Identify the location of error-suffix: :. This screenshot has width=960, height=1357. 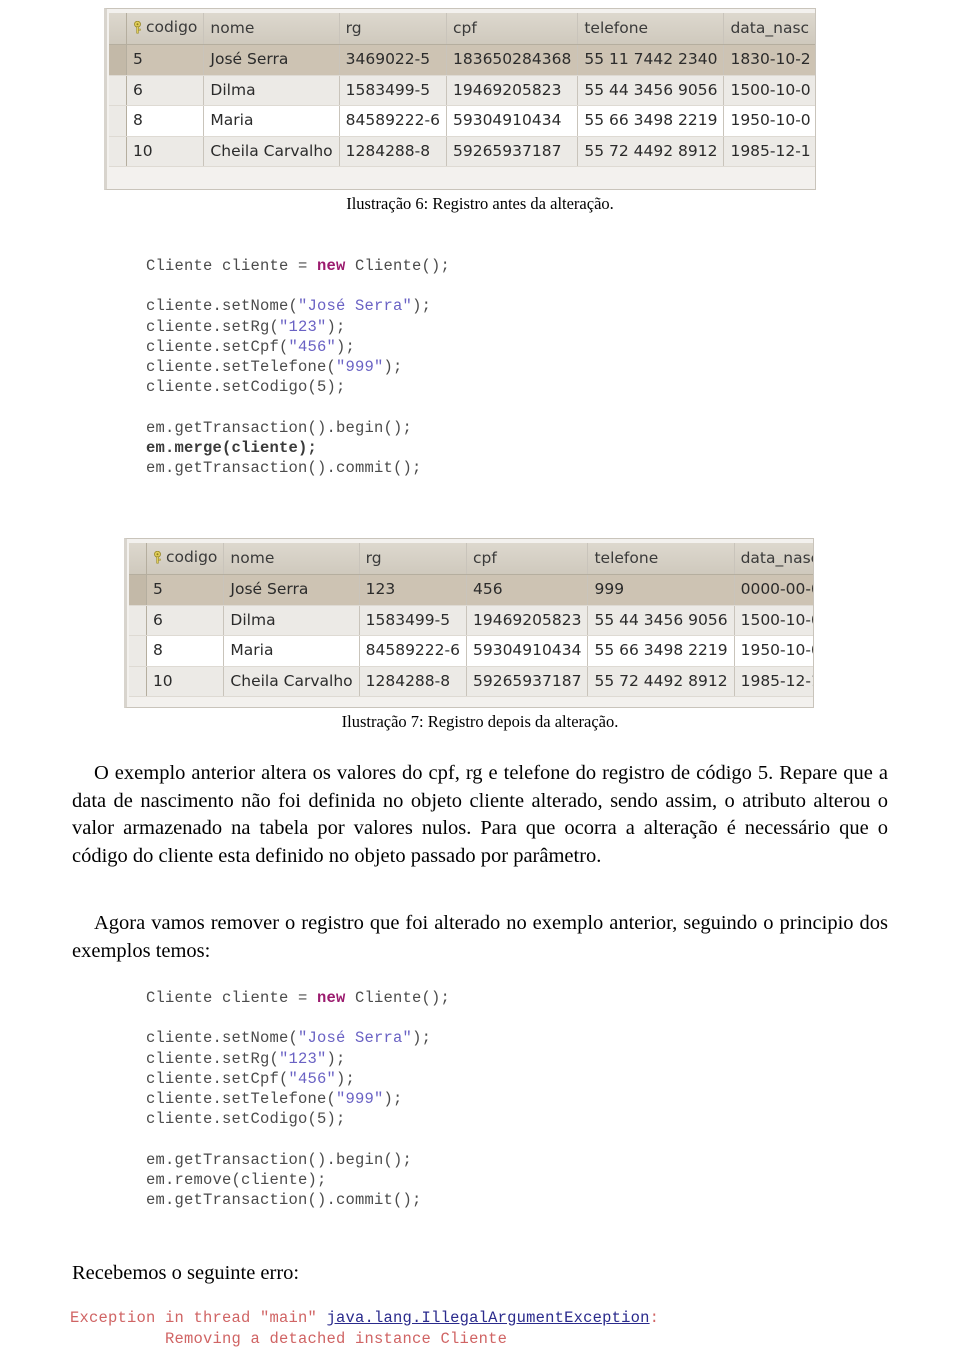
(654, 1318).